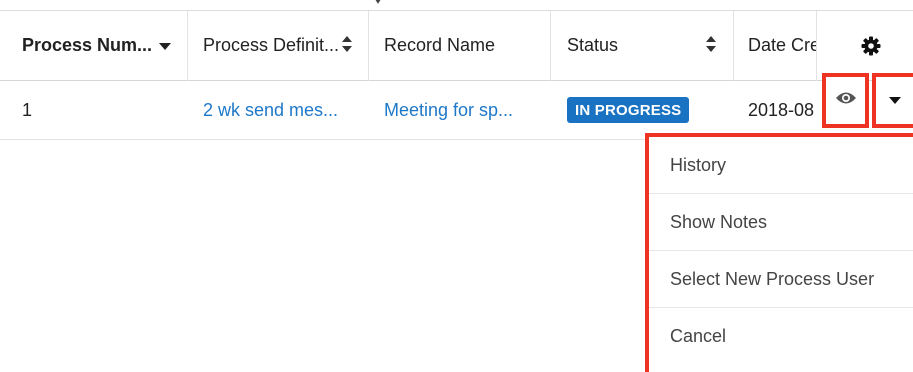 The width and height of the screenshot is (913, 372). What do you see at coordinates (378, 2) in the screenshot?
I see `cut-off-glyph` at bounding box center [378, 2].